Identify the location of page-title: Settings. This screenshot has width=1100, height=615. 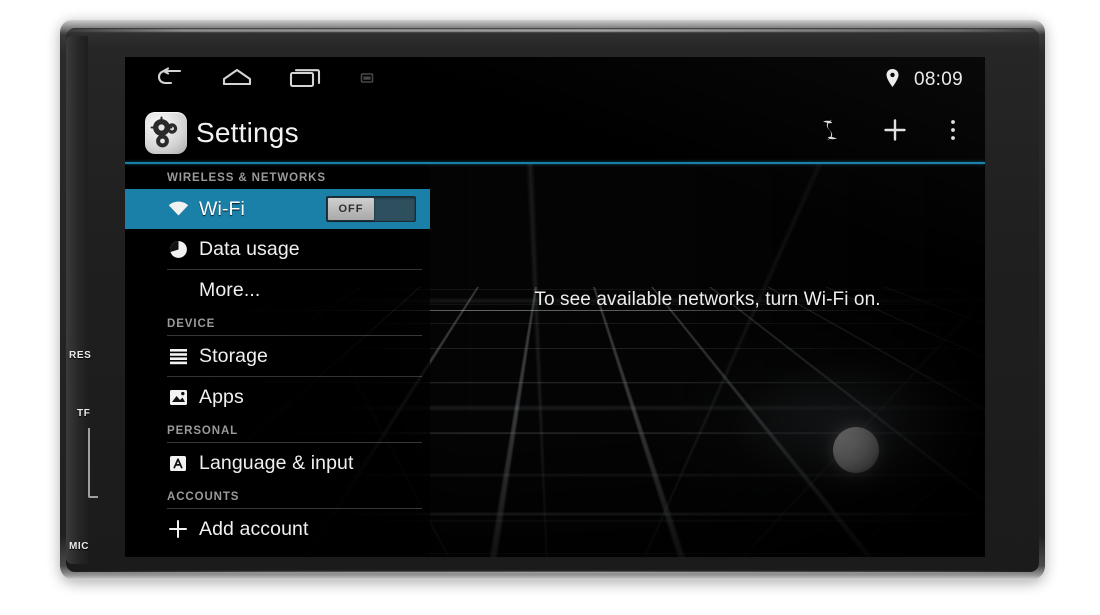
(247, 132).